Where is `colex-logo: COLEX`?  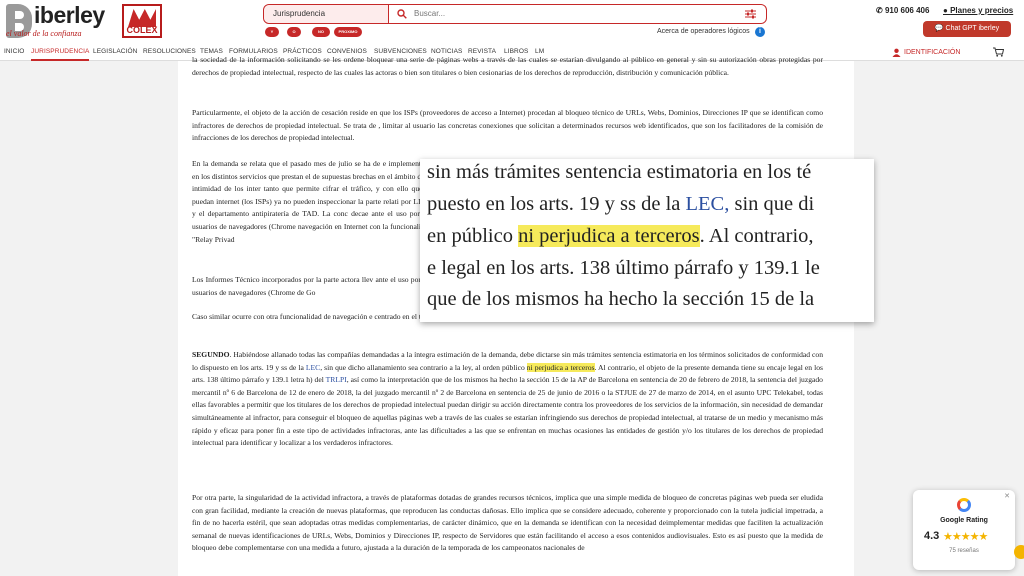 colex-logo: COLEX is located at coordinates (142, 21).